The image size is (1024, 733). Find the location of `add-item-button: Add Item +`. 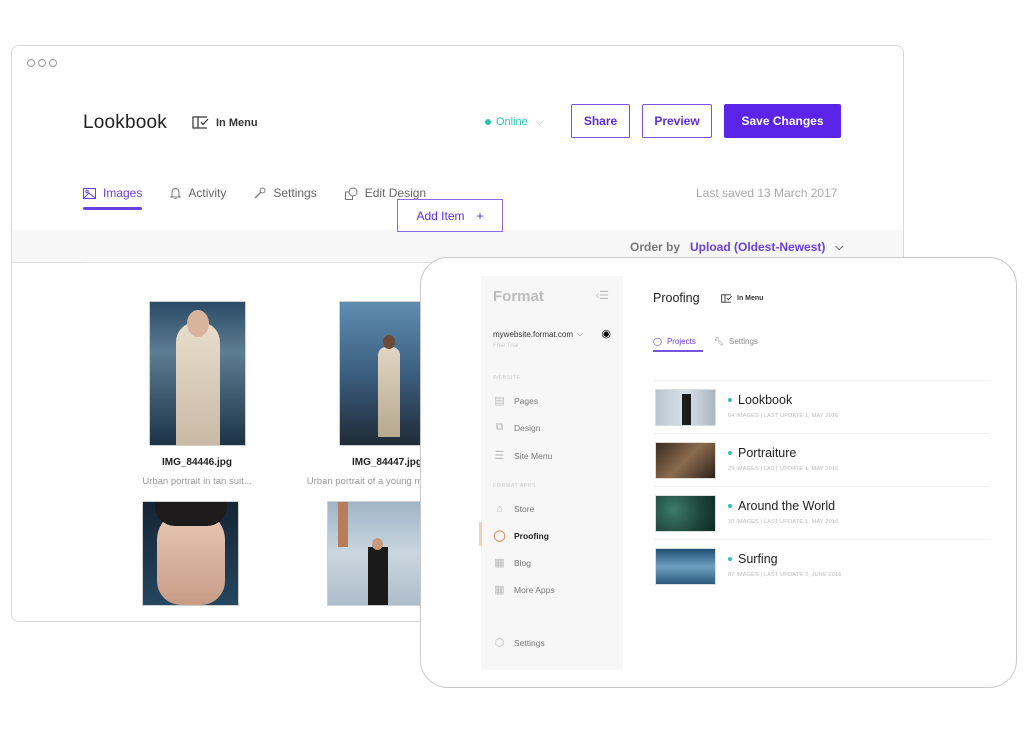

add-item-button: Add Item + is located at coordinates (450, 215).